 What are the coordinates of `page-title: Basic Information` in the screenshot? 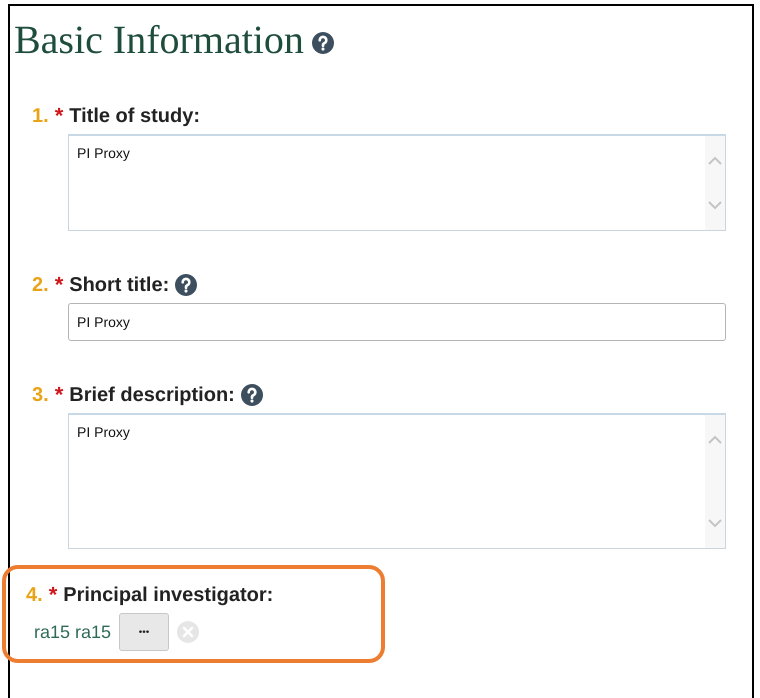 It's located at (159, 40).